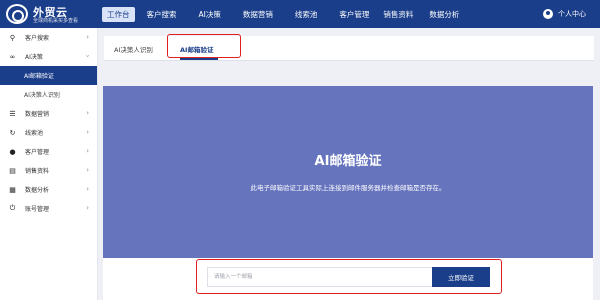  Describe the element at coordinates (258, 14) in the screenshot. I see `nav-item-data-marketing: 数据营销` at that location.